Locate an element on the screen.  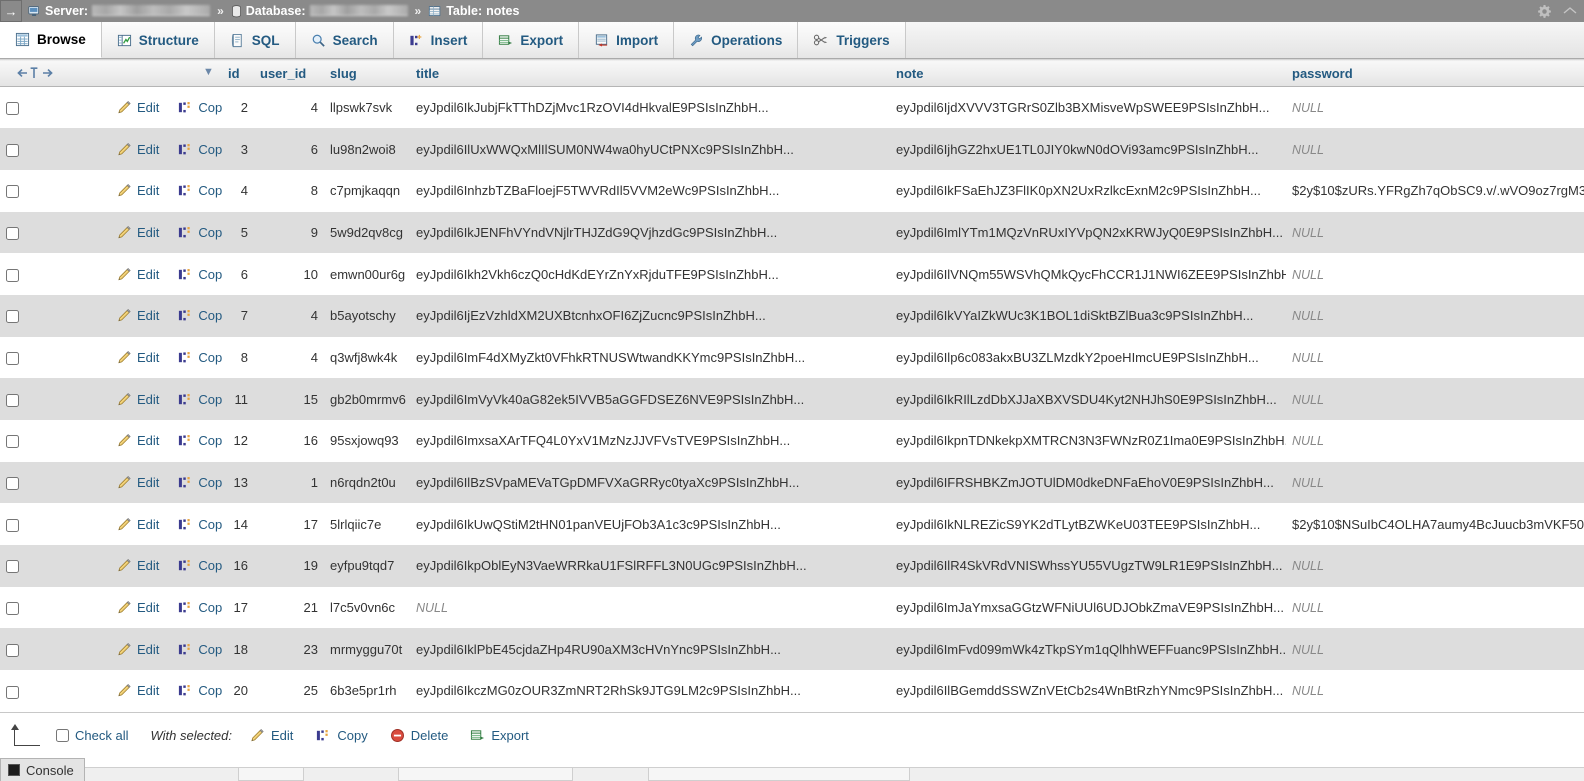
tab-sql: SQL is located at coordinates (255, 40).